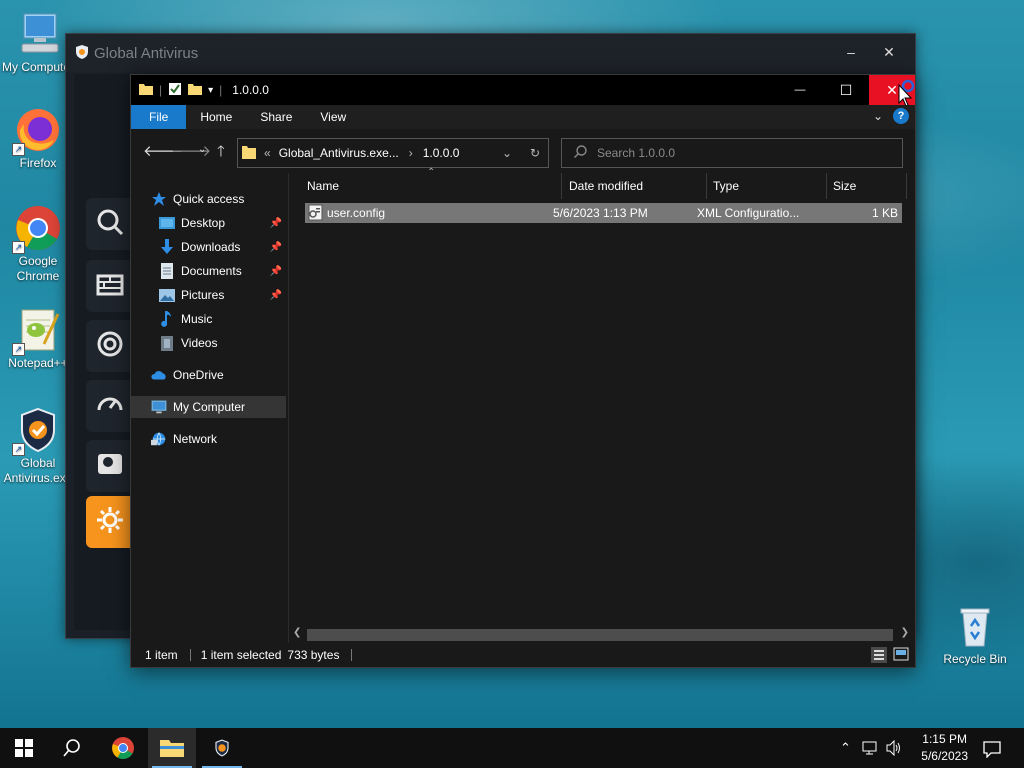 The height and width of the screenshot is (768, 1024). I want to click on address-dropdown-icon: ⌄, so click(507, 153).